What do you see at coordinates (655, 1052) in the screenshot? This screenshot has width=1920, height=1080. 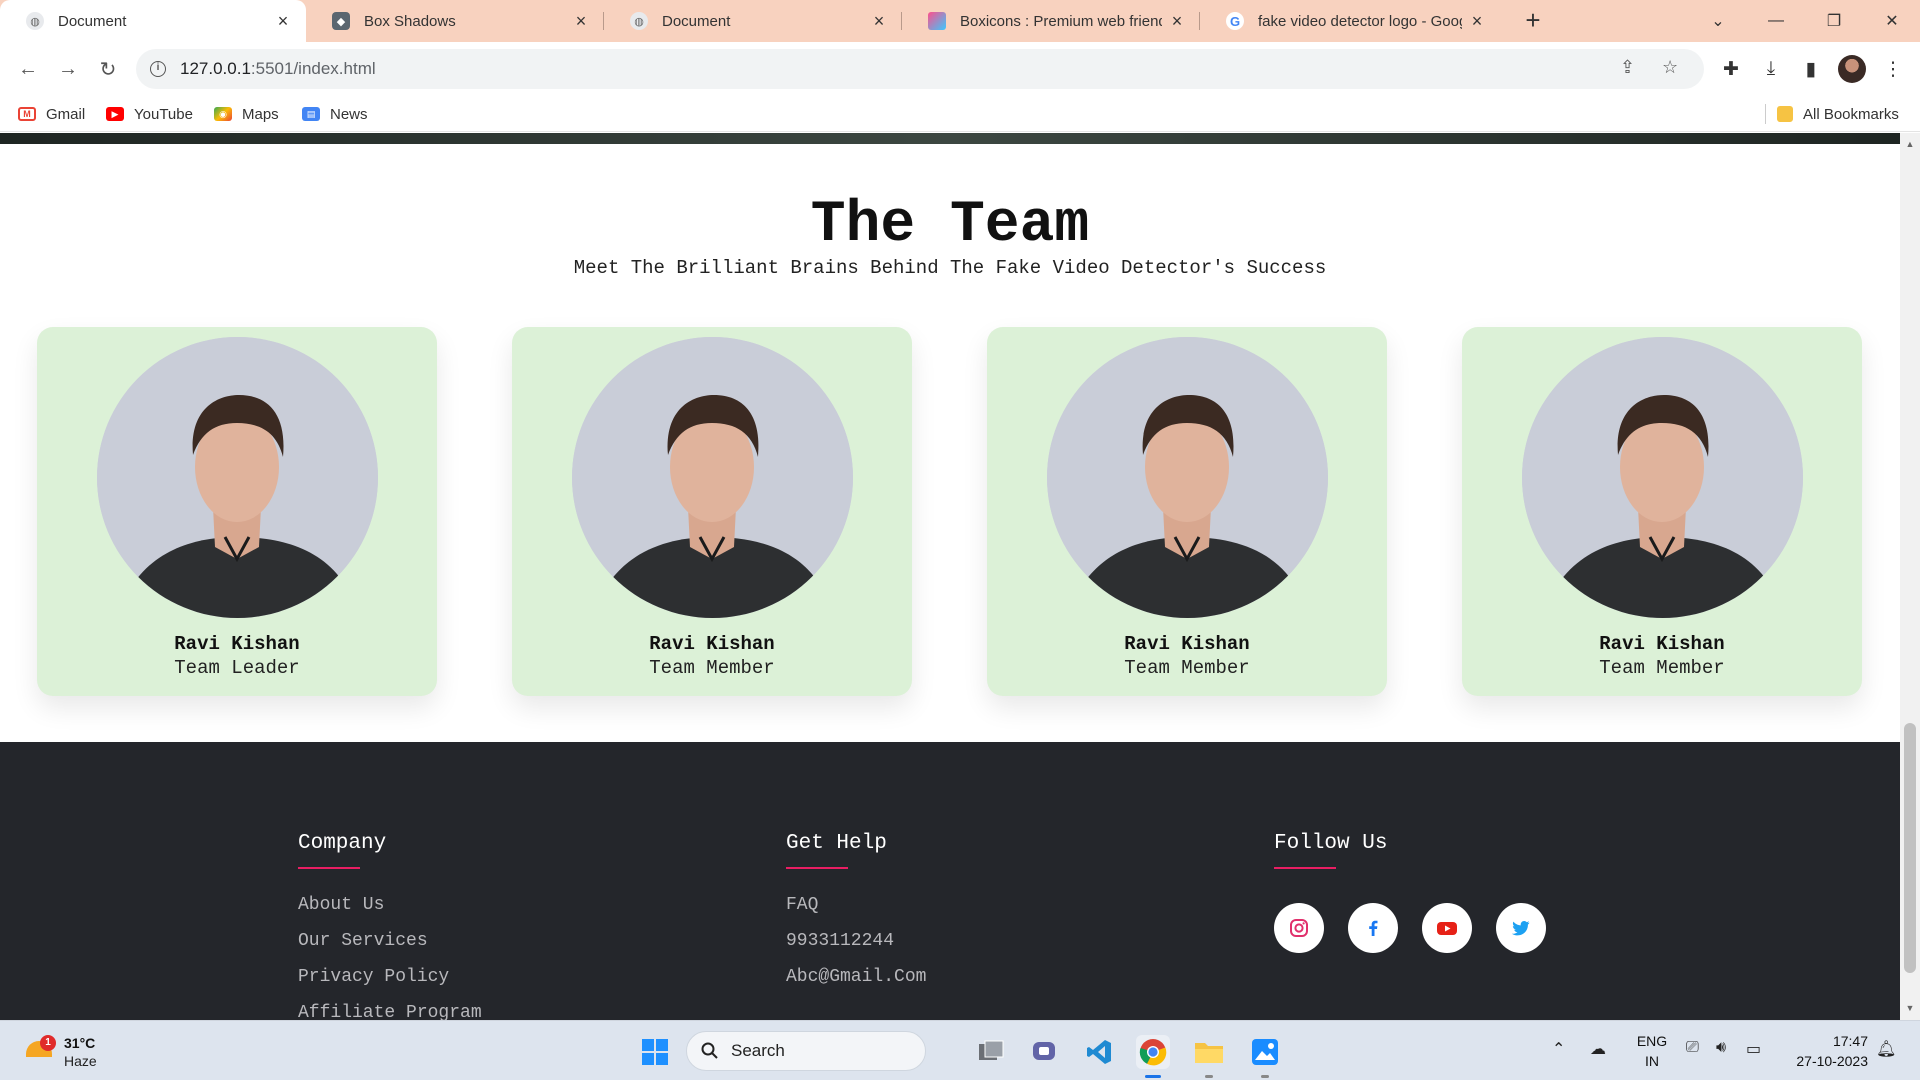 I see `windows-start-icon` at bounding box center [655, 1052].